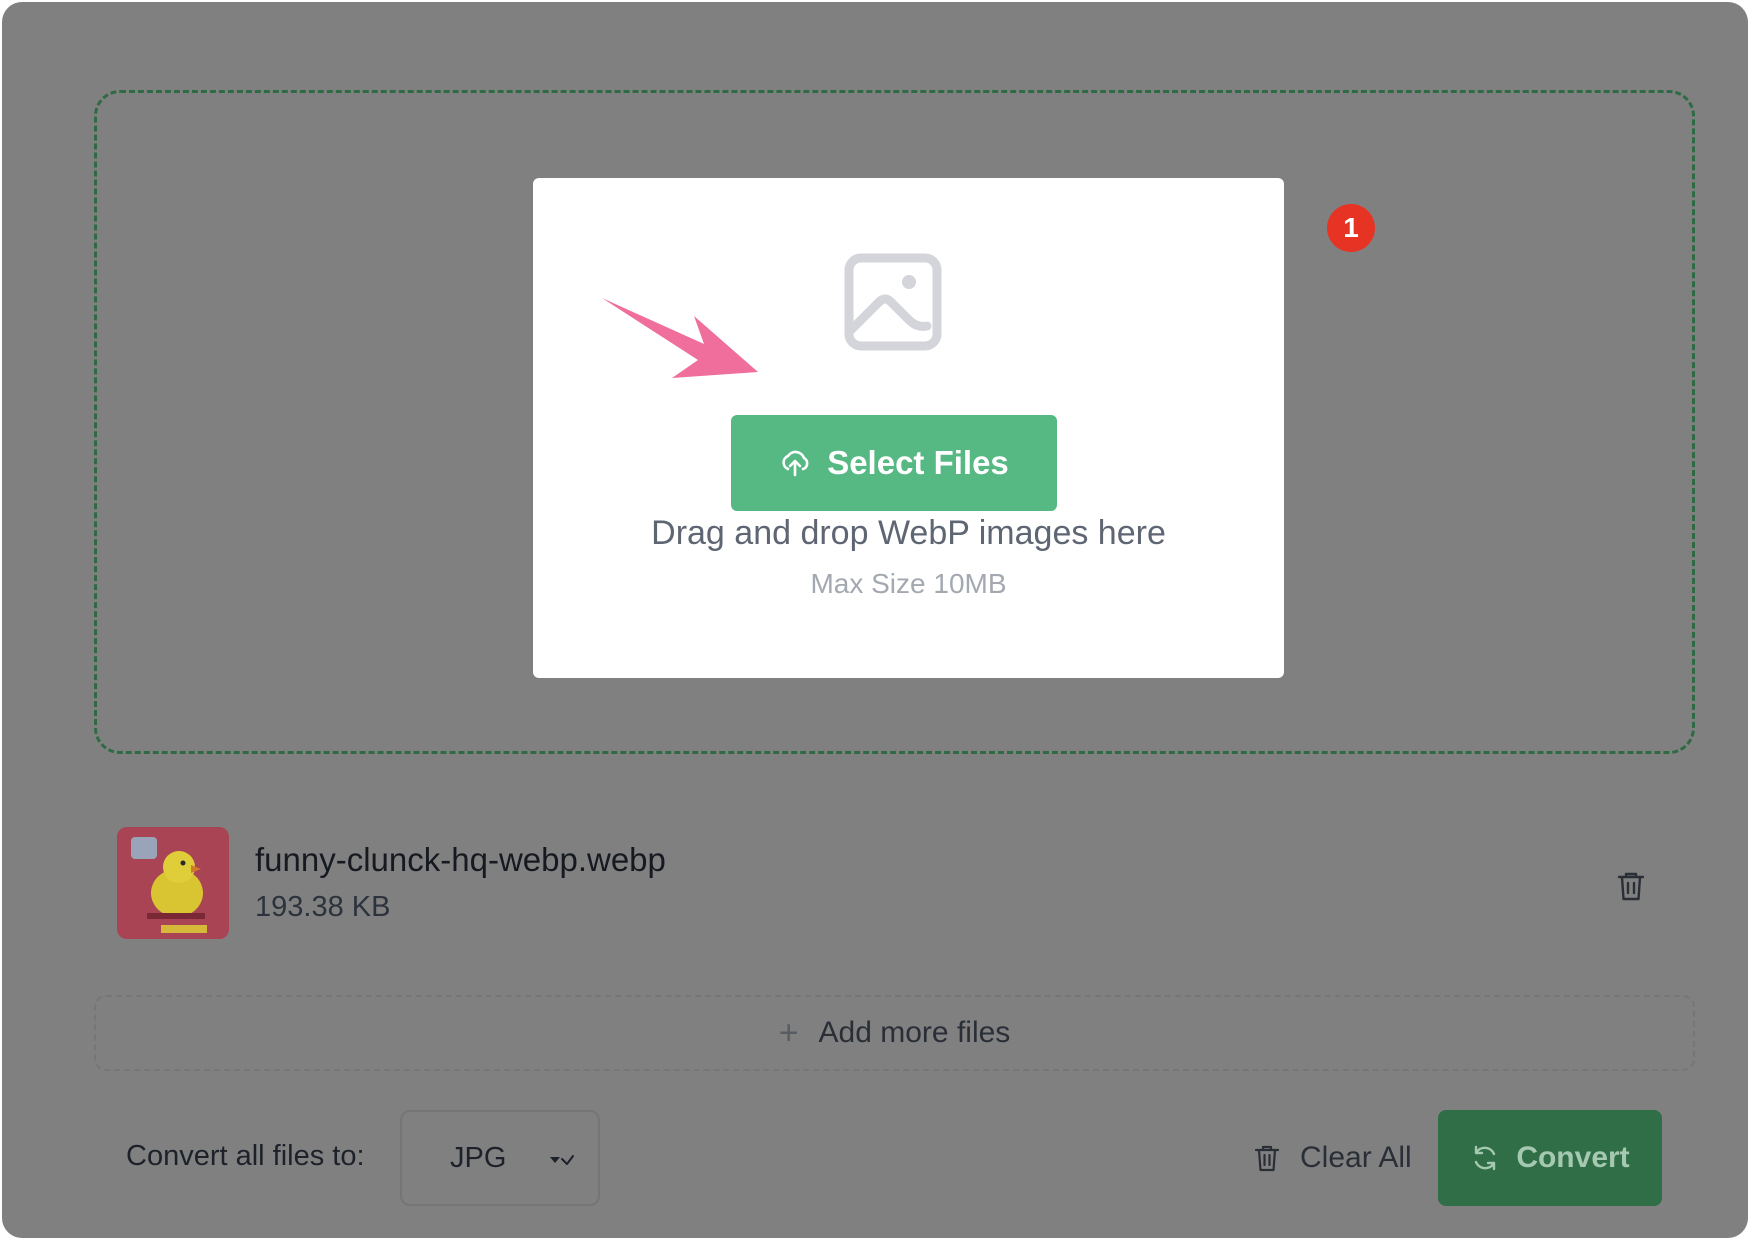 The height and width of the screenshot is (1240, 1752). What do you see at coordinates (245, 1156) in the screenshot?
I see `convert-format-label: Convert all files to:` at bounding box center [245, 1156].